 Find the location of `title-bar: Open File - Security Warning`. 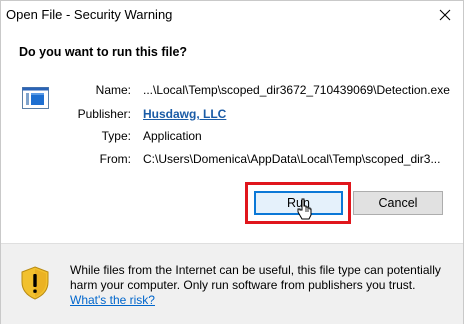

title-bar: Open File - Security Warning is located at coordinates (232, 15).